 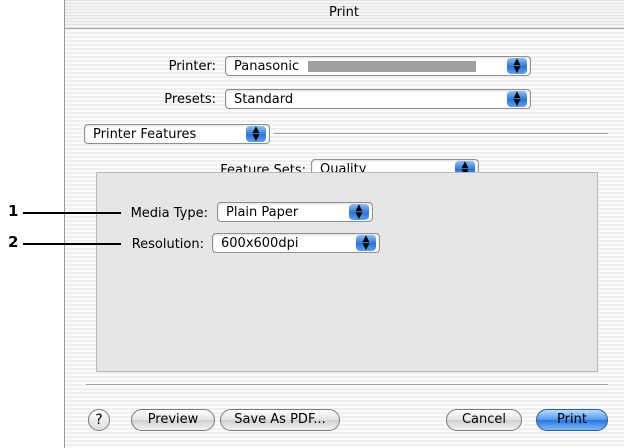 I want to click on resolution-value: 600x600dpi, so click(x=260, y=243).